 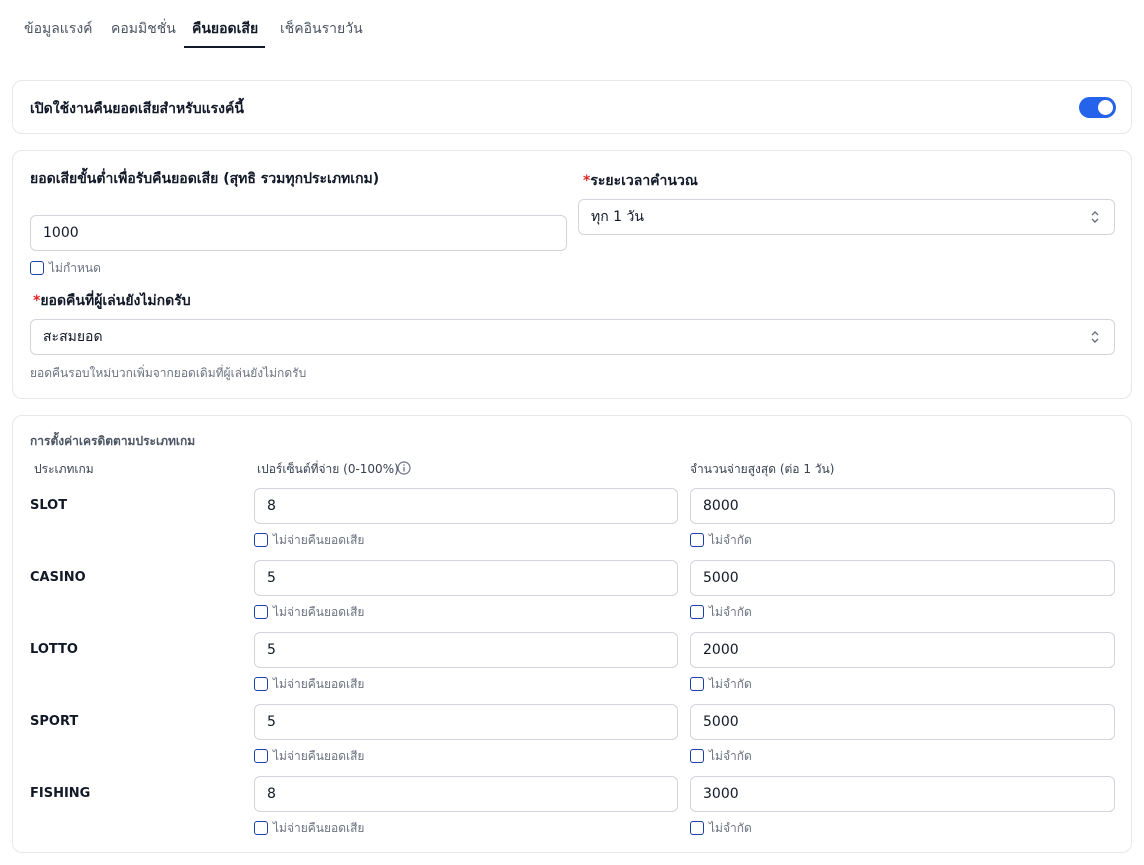 What do you see at coordinates (73, 337) in the screenshot?
I see `unclaimed-select-value: สะสมยอด` at bounding box center [73, 337].